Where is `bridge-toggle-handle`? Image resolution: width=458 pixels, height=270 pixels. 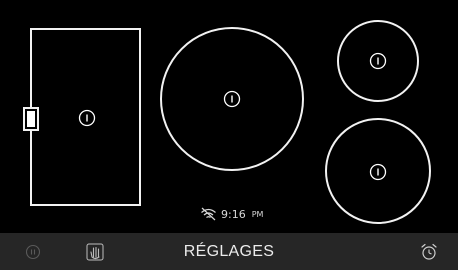 bridge-toggle-handle is located at coordinates (31, 119).